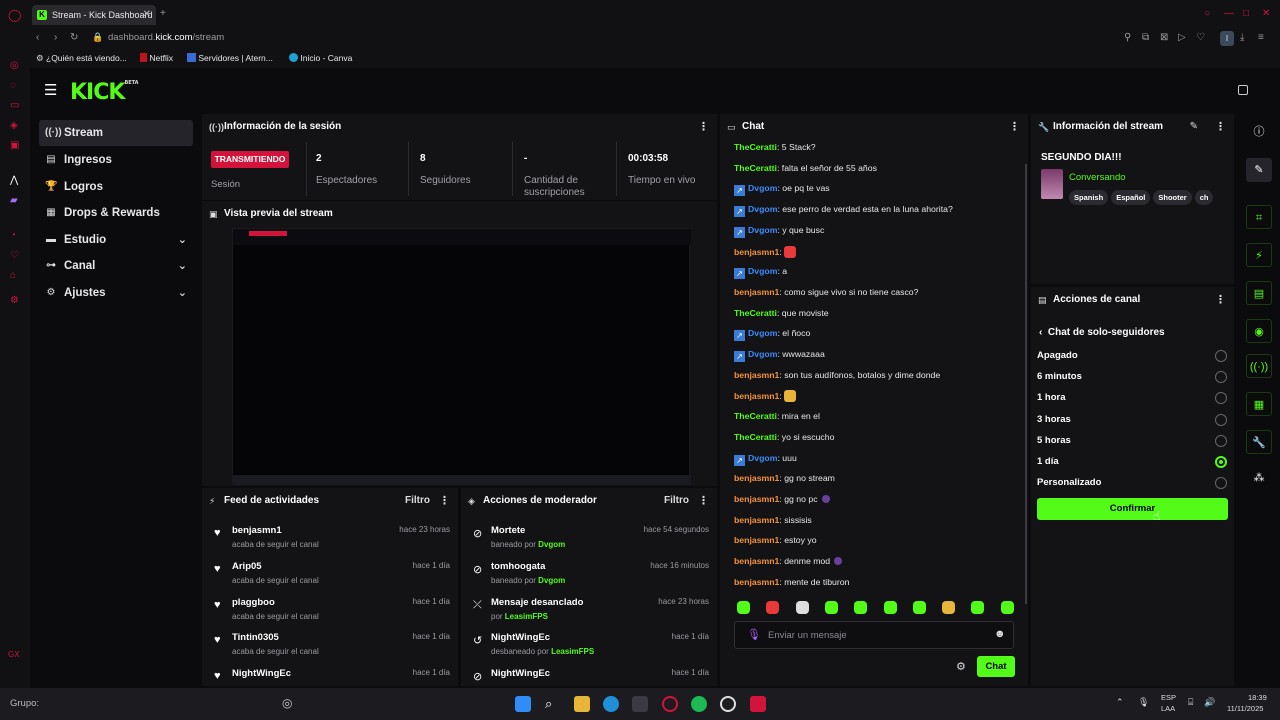 This screenshot has height=720, width=1280. What do you see at coordinates (1261, 37) in the screenshot?
I see `menu-icon: ≡` at bounding box center [1261, 37].